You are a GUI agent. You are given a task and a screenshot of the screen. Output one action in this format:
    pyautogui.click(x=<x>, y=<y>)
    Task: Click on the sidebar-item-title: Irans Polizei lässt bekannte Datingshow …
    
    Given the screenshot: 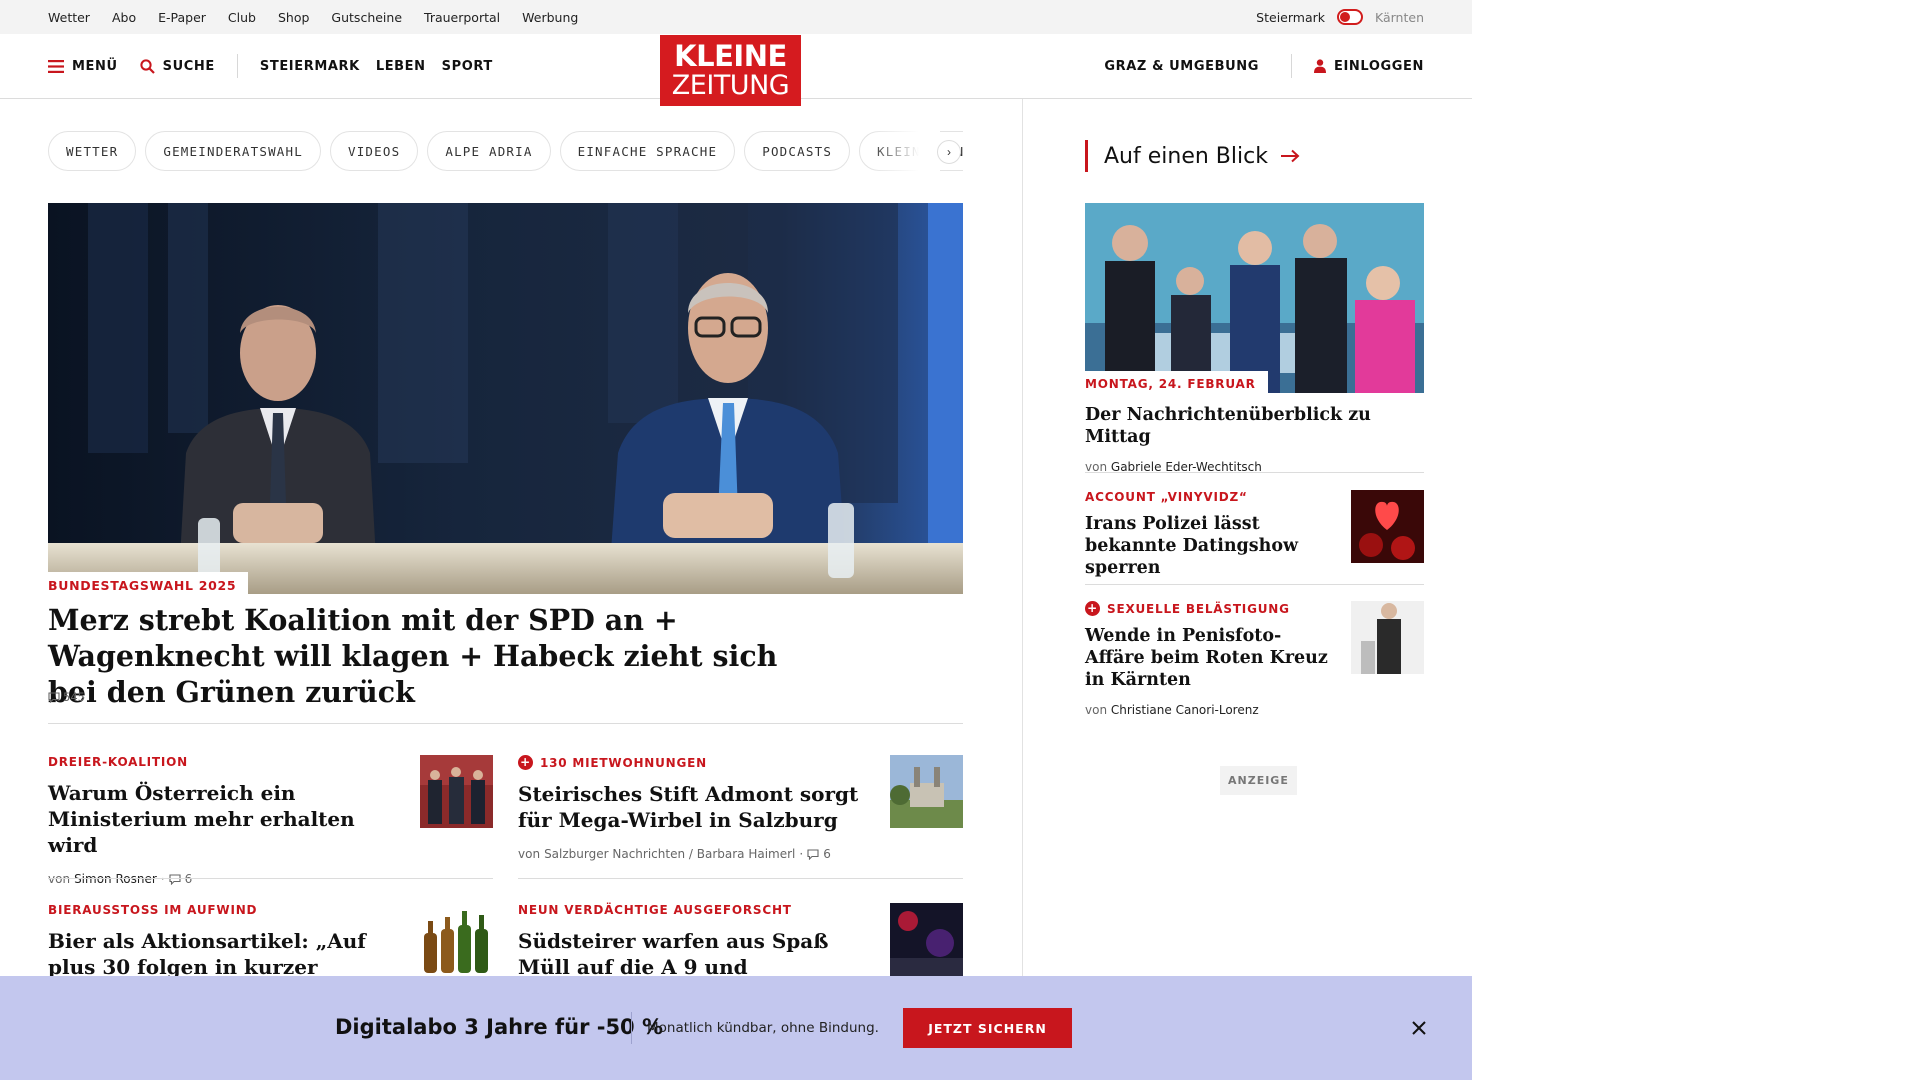 What is the action you would take?
    pyautogui.click(x=1210, y=546)
    